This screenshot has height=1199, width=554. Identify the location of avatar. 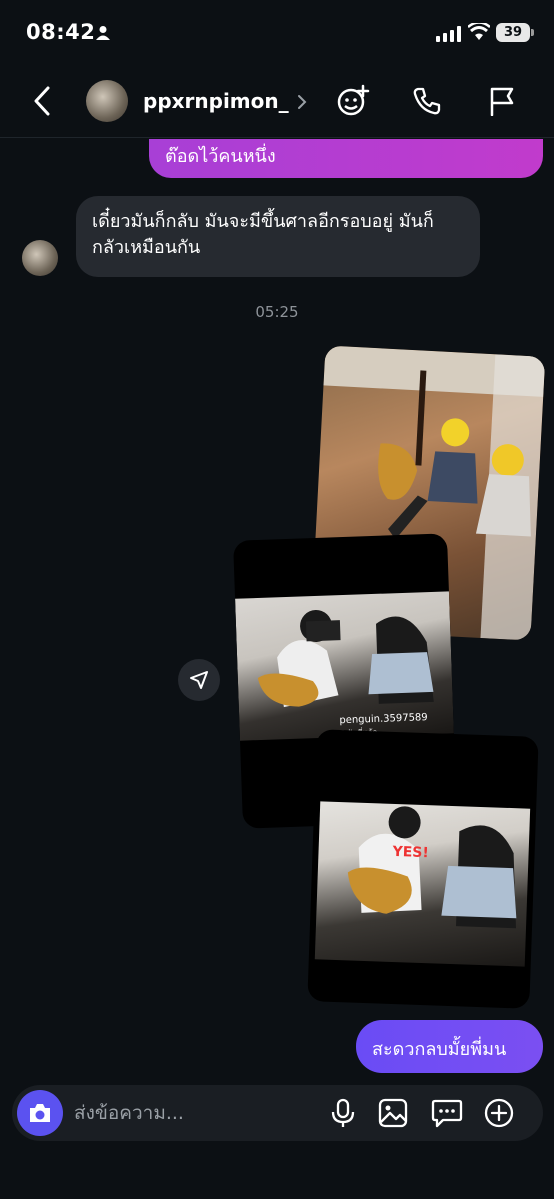
(107, 101).